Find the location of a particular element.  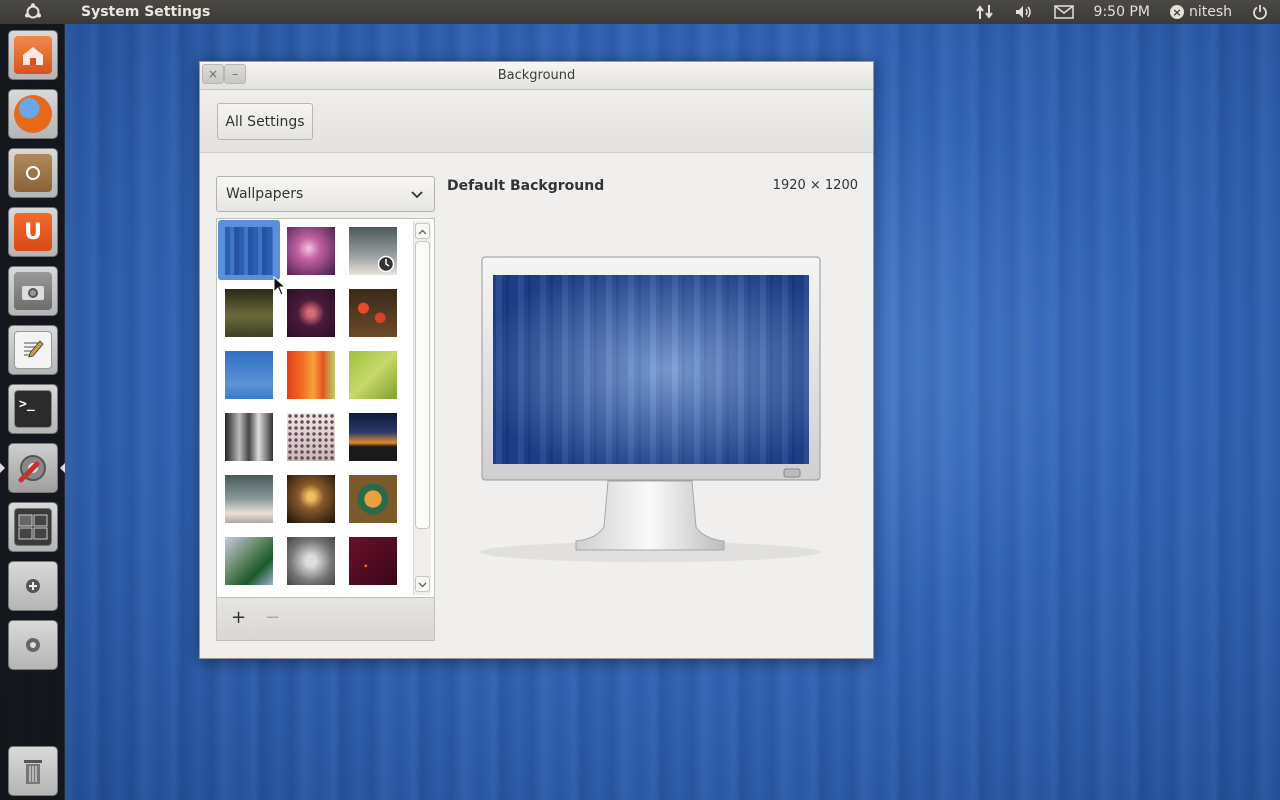

text-editor-icon is located at coordinates (33, 350).